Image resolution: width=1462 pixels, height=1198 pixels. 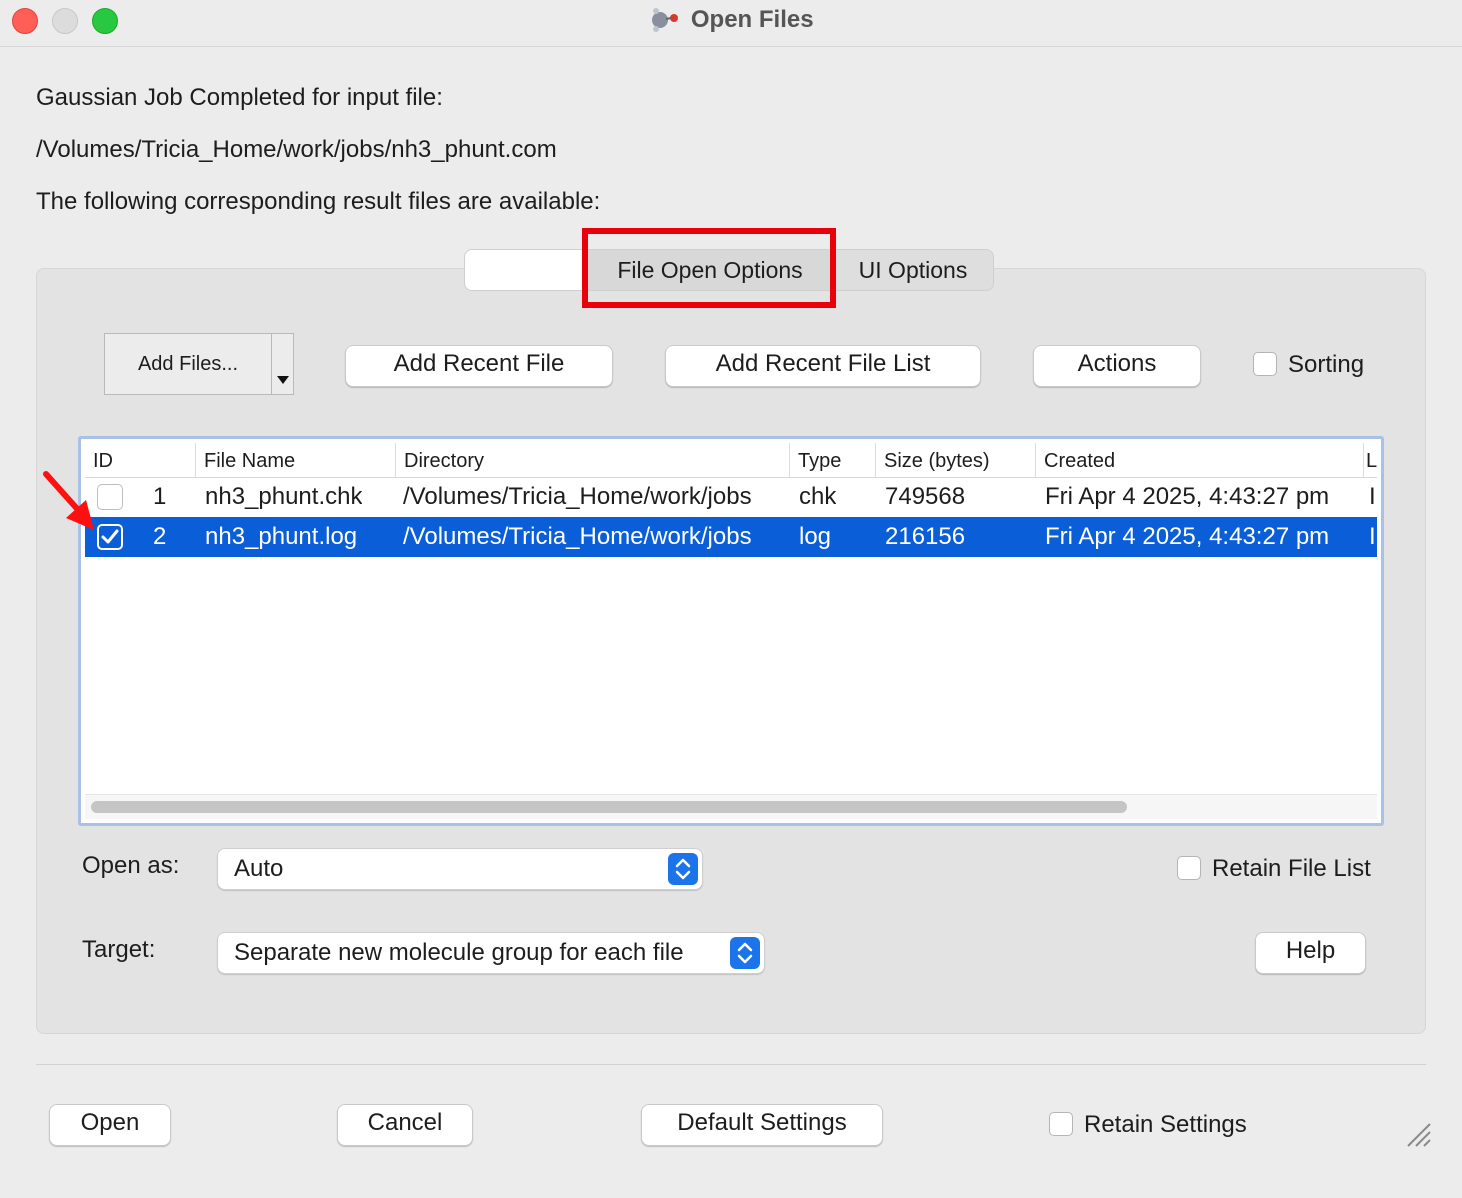 I want to click on window-title: Open Files, so click(x=752, y=19).